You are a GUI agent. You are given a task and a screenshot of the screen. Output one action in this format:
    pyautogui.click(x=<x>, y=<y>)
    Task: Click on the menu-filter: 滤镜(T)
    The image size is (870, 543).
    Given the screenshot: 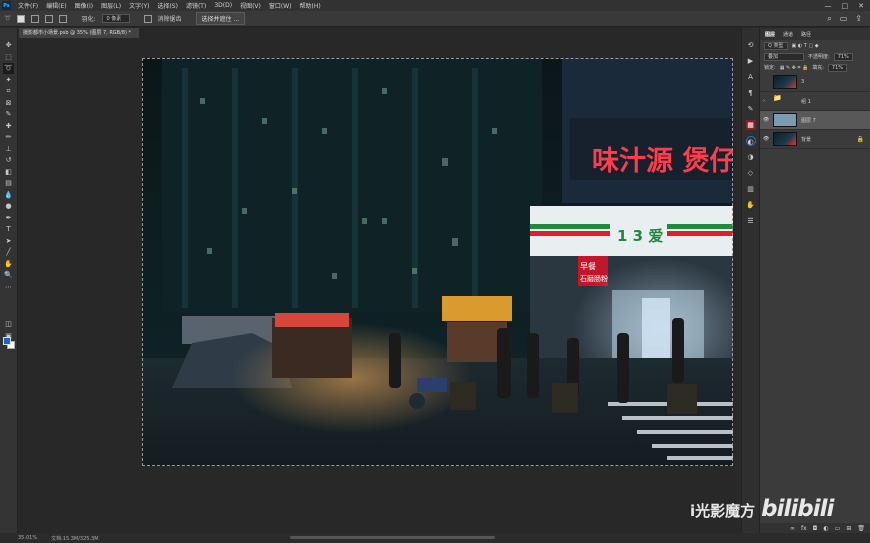 What is the action you would take?
    pyautogui.click(x=196, y=5)
    